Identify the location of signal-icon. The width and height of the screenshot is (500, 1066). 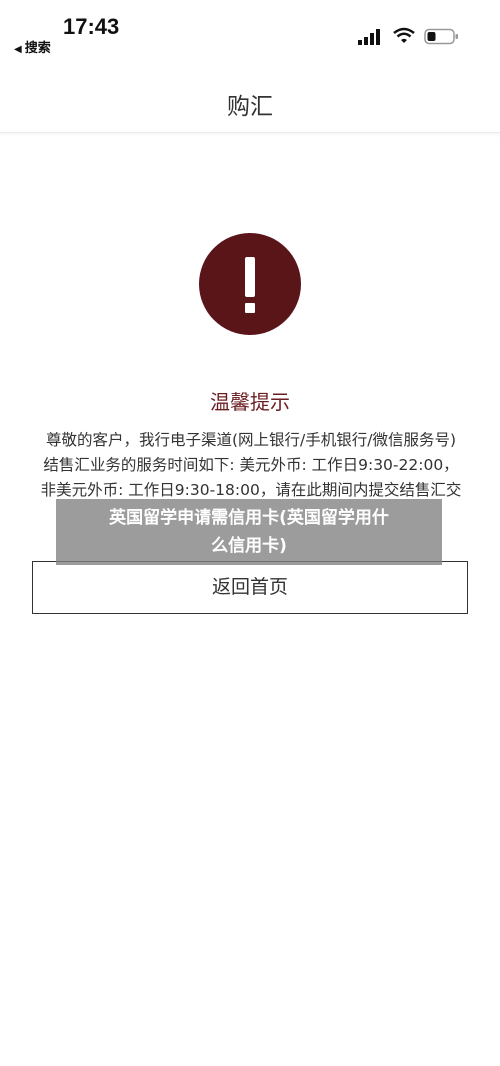
(369, 37).